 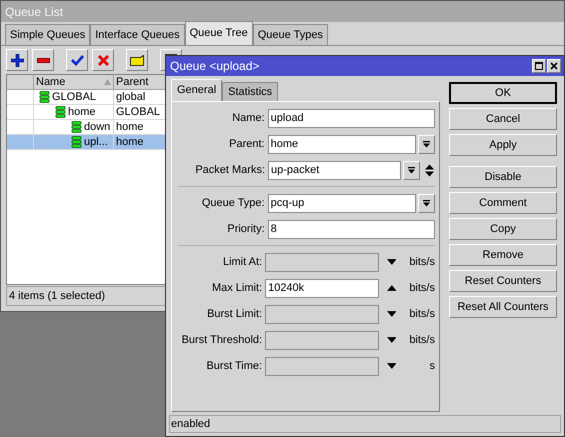 What do you see at coordinates (131, 97) in the screenshot?
I see `parent-cell-text: global` at bounding box center [131, 97].